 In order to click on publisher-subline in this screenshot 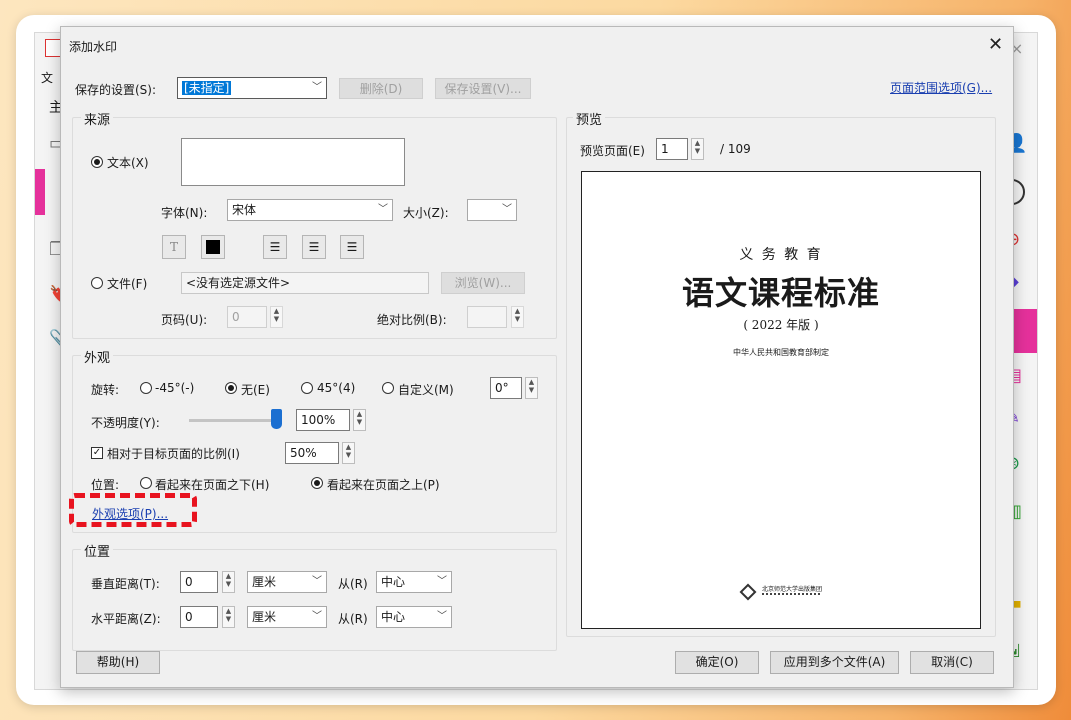, I will do `click(791, 594)`.